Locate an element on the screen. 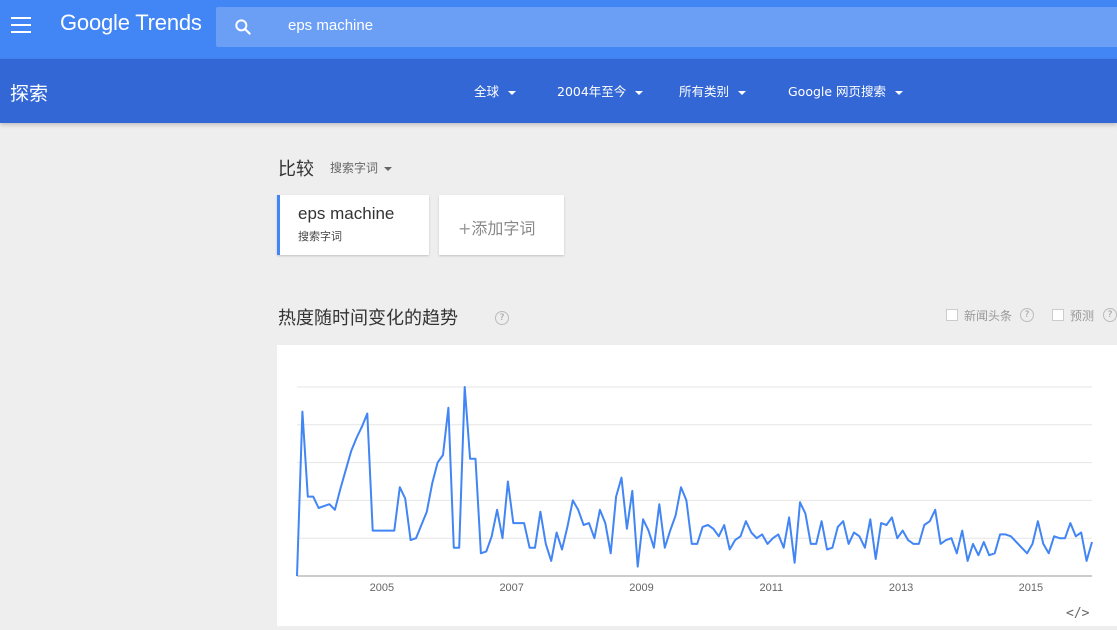 The width and height of the screenshot is (1117, 630). x-tick-label: 2011 is located at coordinates (771, 588).